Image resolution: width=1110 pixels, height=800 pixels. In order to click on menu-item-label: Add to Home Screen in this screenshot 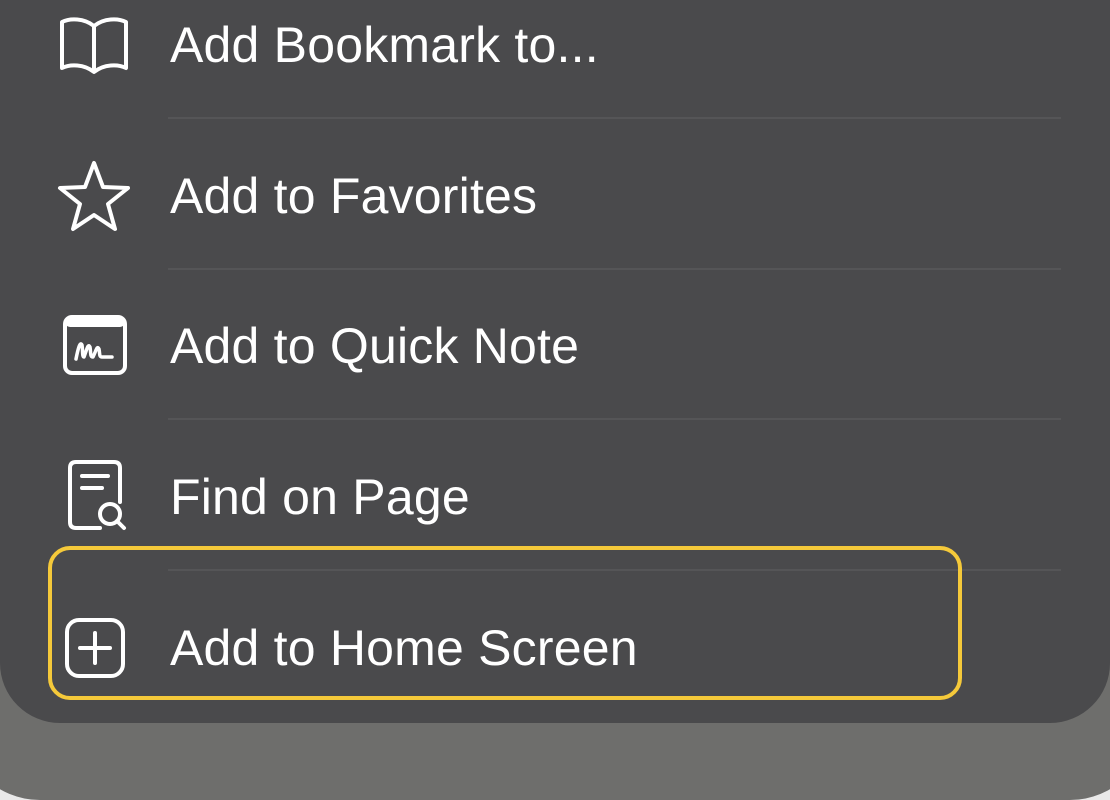, I will do `click(404, 648)`.